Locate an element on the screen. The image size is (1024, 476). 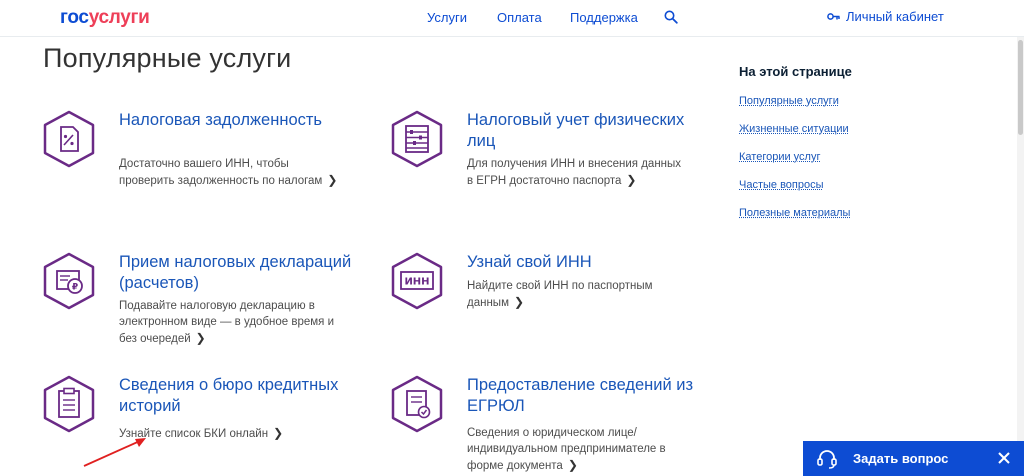
red-annotation-arrow-icon is located at coordinates (114, 452).